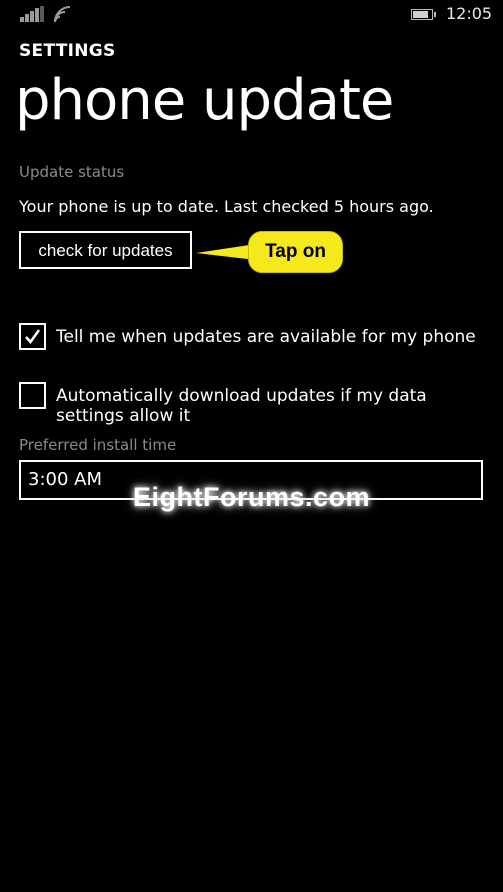 The width and height of the screenshot is (503, 892). I want to click on page-title: phone update, so click(204, 100).